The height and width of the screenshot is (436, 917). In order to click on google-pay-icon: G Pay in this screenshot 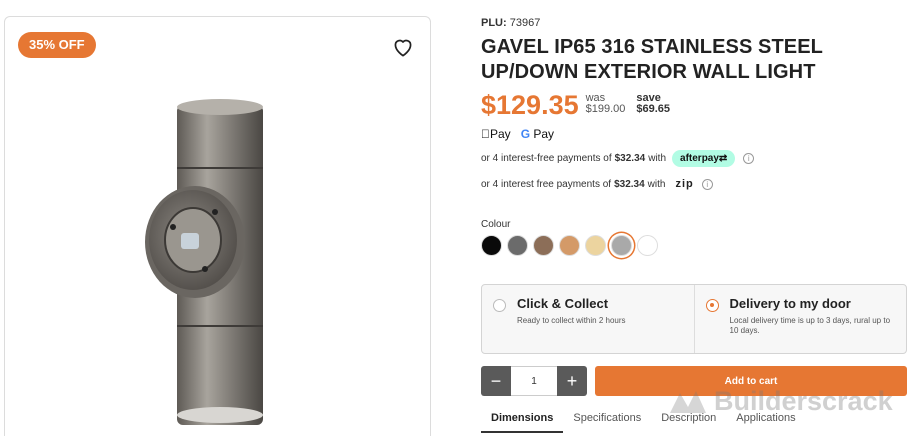, I will do `click(532, 134)`.